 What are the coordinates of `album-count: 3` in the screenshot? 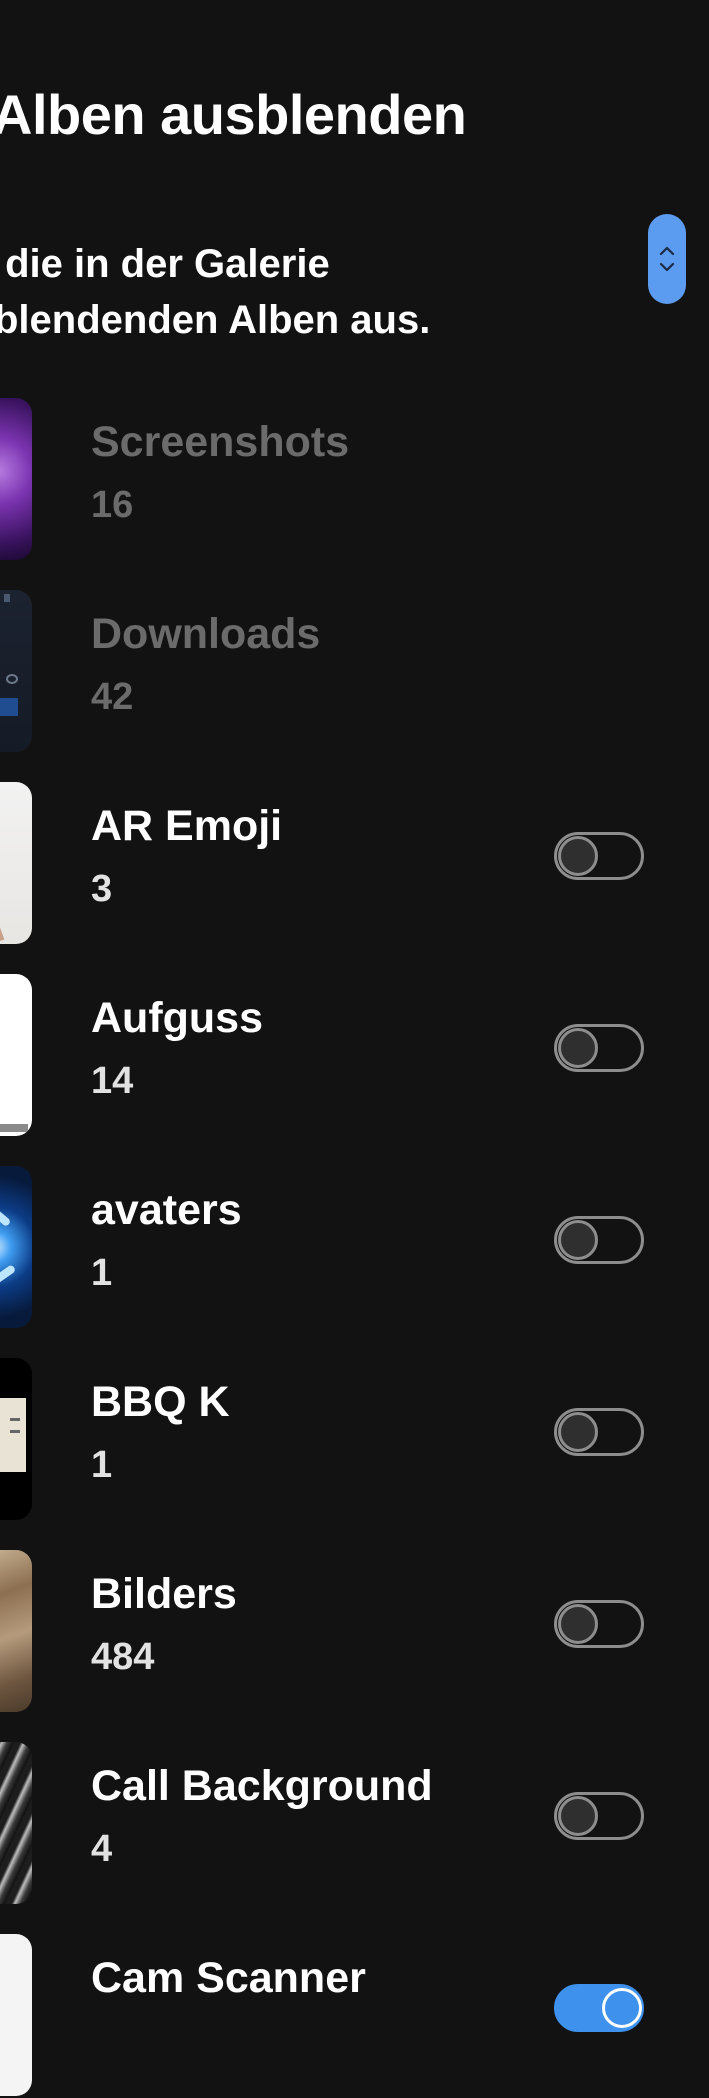 It's located at (102, 889).